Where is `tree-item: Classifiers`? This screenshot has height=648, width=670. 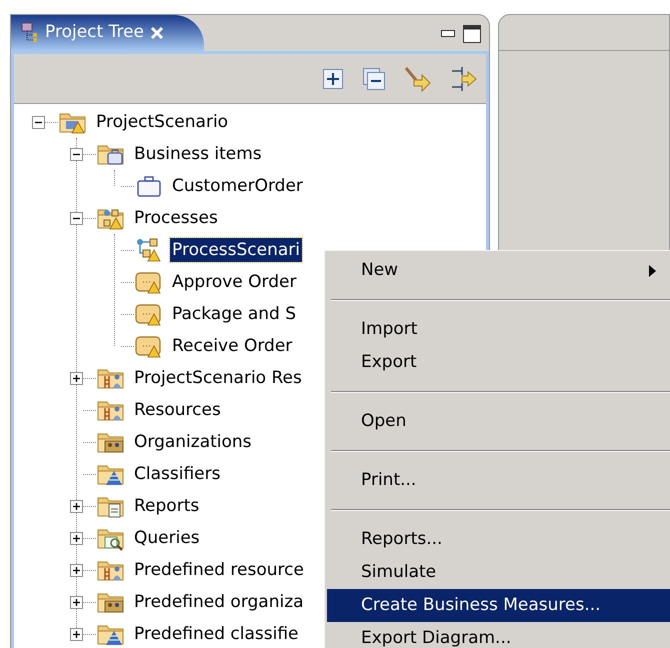
tree-item: Classifiers is located at coordinates (177, 474).